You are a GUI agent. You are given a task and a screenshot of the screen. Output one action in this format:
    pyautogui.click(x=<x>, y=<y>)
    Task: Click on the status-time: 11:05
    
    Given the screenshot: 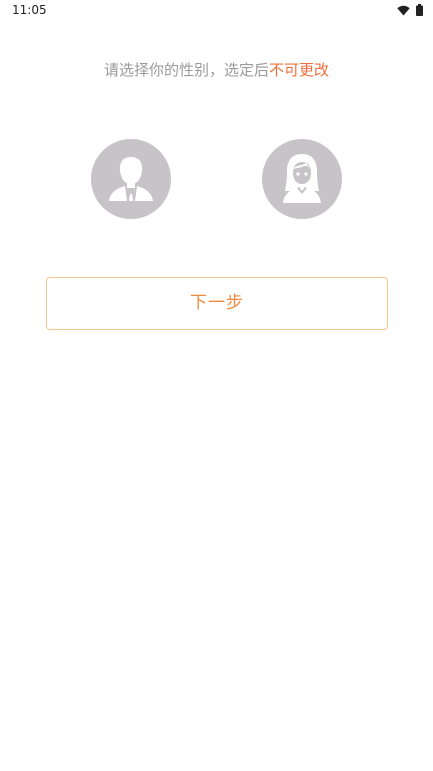 What is the action you would take?
    pyautogui.click(x=29, y=10)
    